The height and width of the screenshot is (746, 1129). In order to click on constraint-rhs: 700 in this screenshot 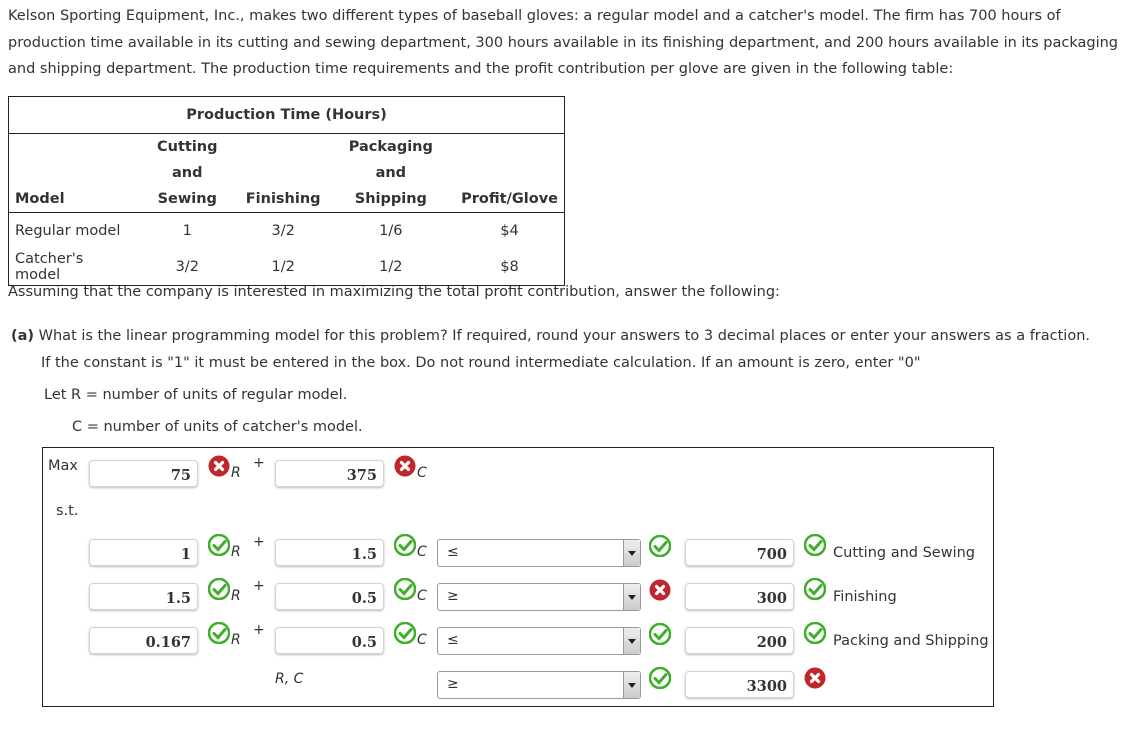, I will do `click(739, 552)`.